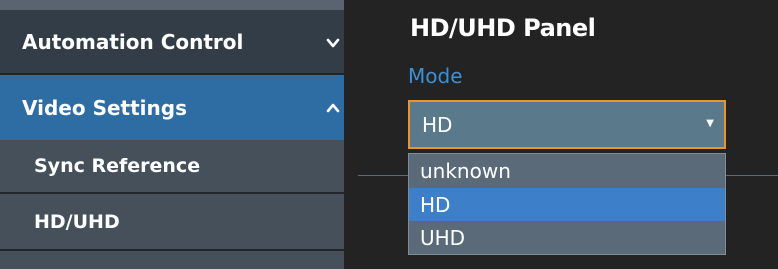 This screenshot has height=269, width=778. Describe the element at coordinates (710, 123) in the screenshot. I see `dropdown-arrow-icon: ▼` at that location.